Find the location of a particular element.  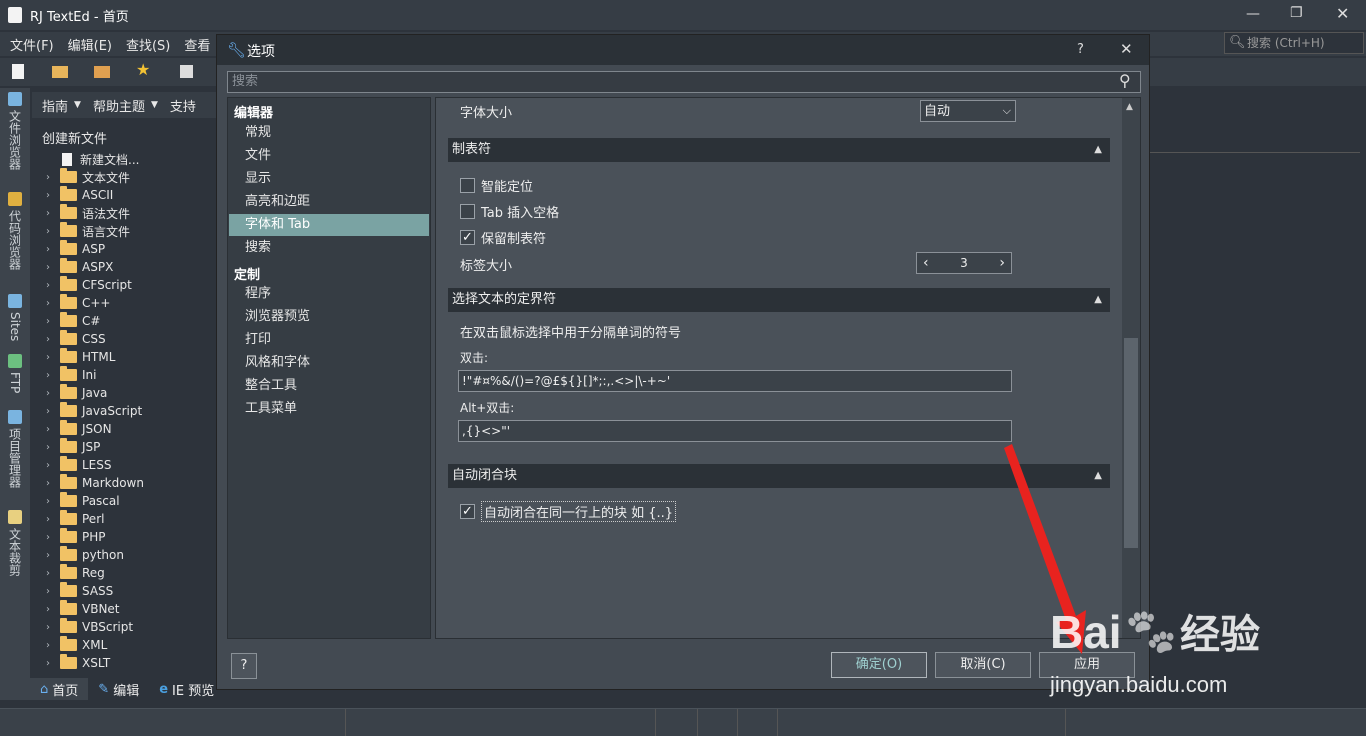

tab-ie-preview: e IE 预览 is located at coordinates (186, 689).